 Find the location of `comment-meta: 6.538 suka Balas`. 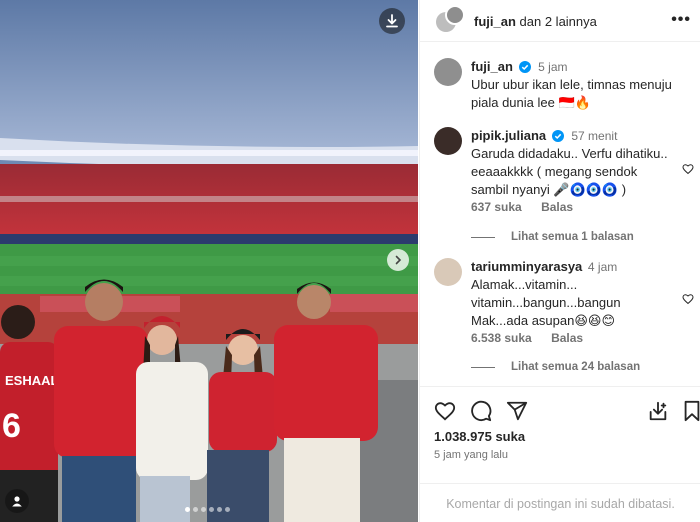

comment-meta: 6.538 suka Balas is located at coordinates (535, 338).